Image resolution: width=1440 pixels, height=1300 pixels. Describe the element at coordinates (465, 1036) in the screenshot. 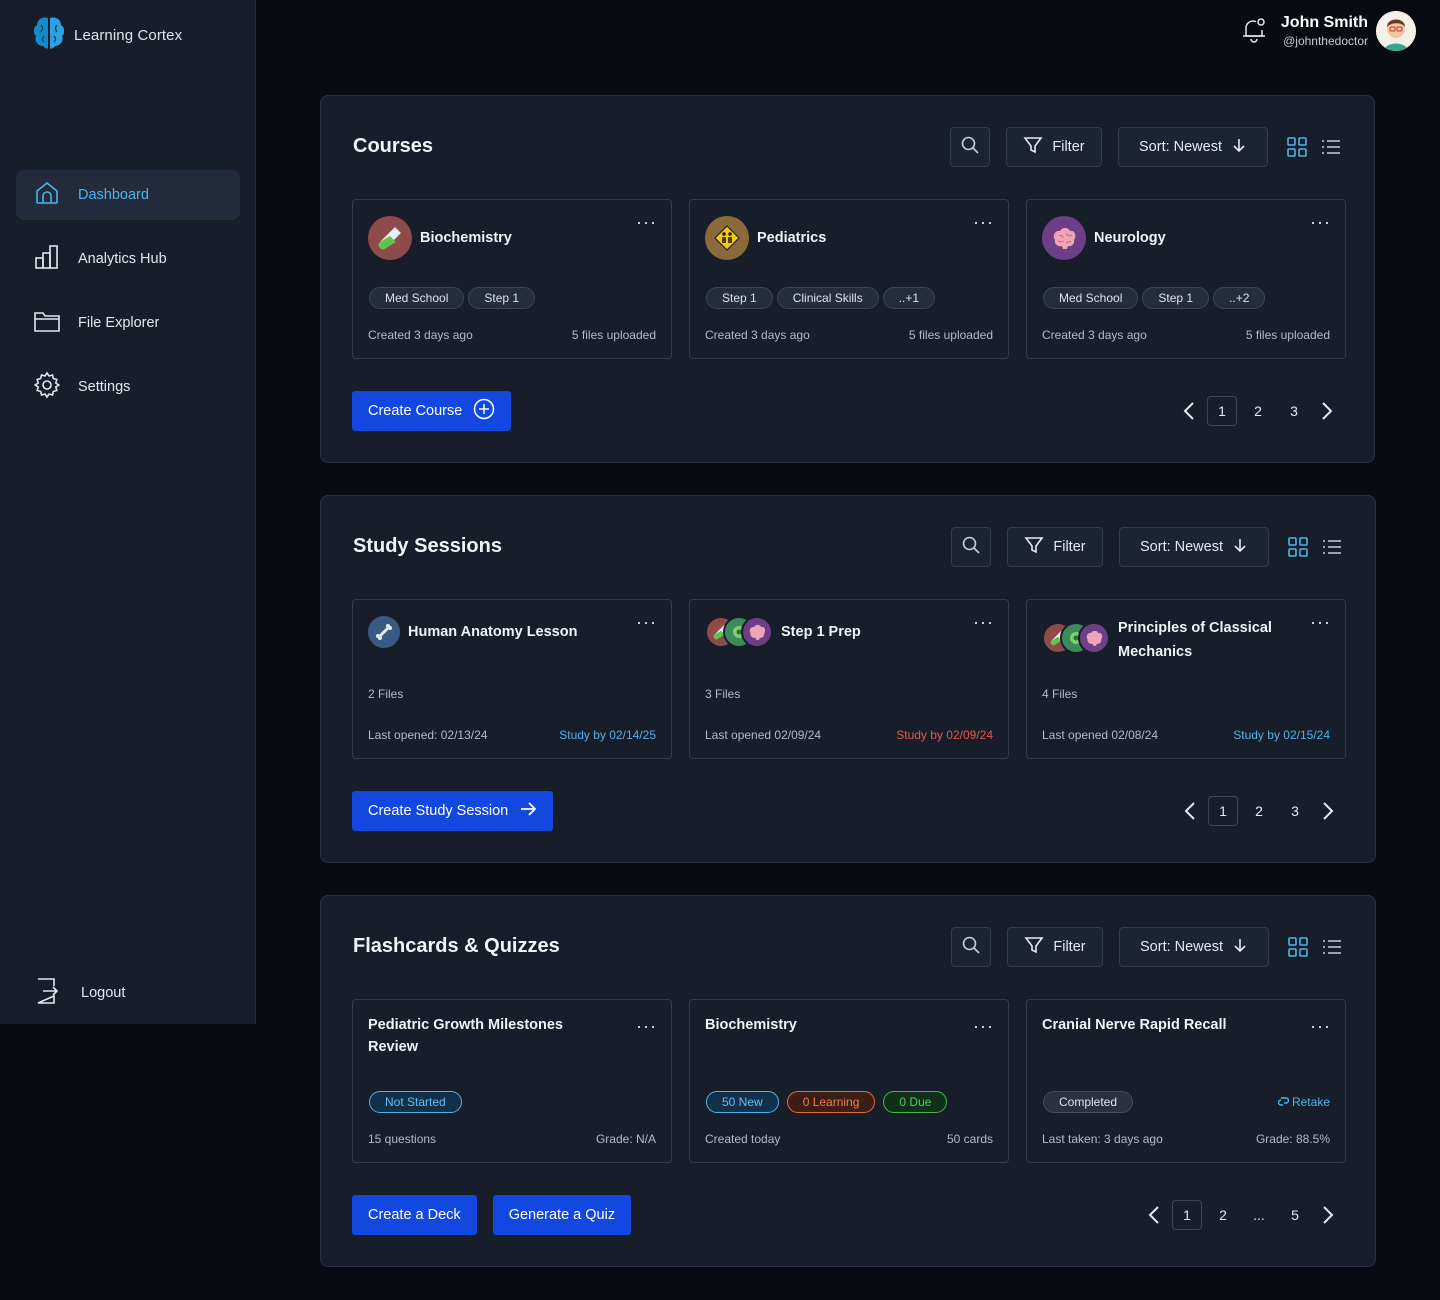

I see `quiz-name: Pediatric Growth Milestones Review` at that location.